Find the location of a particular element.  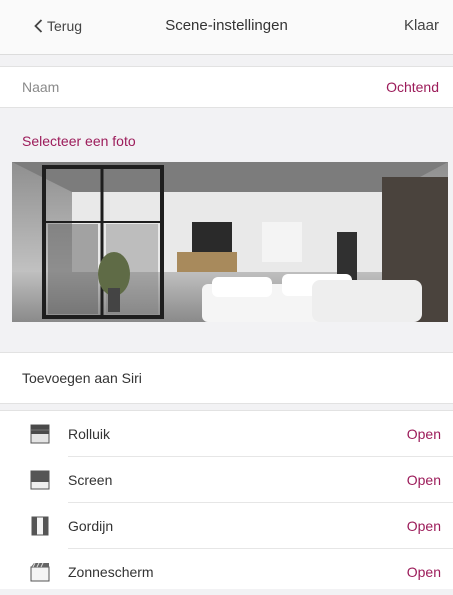

list-item: Screen Open is located at coordinates (226, 480).